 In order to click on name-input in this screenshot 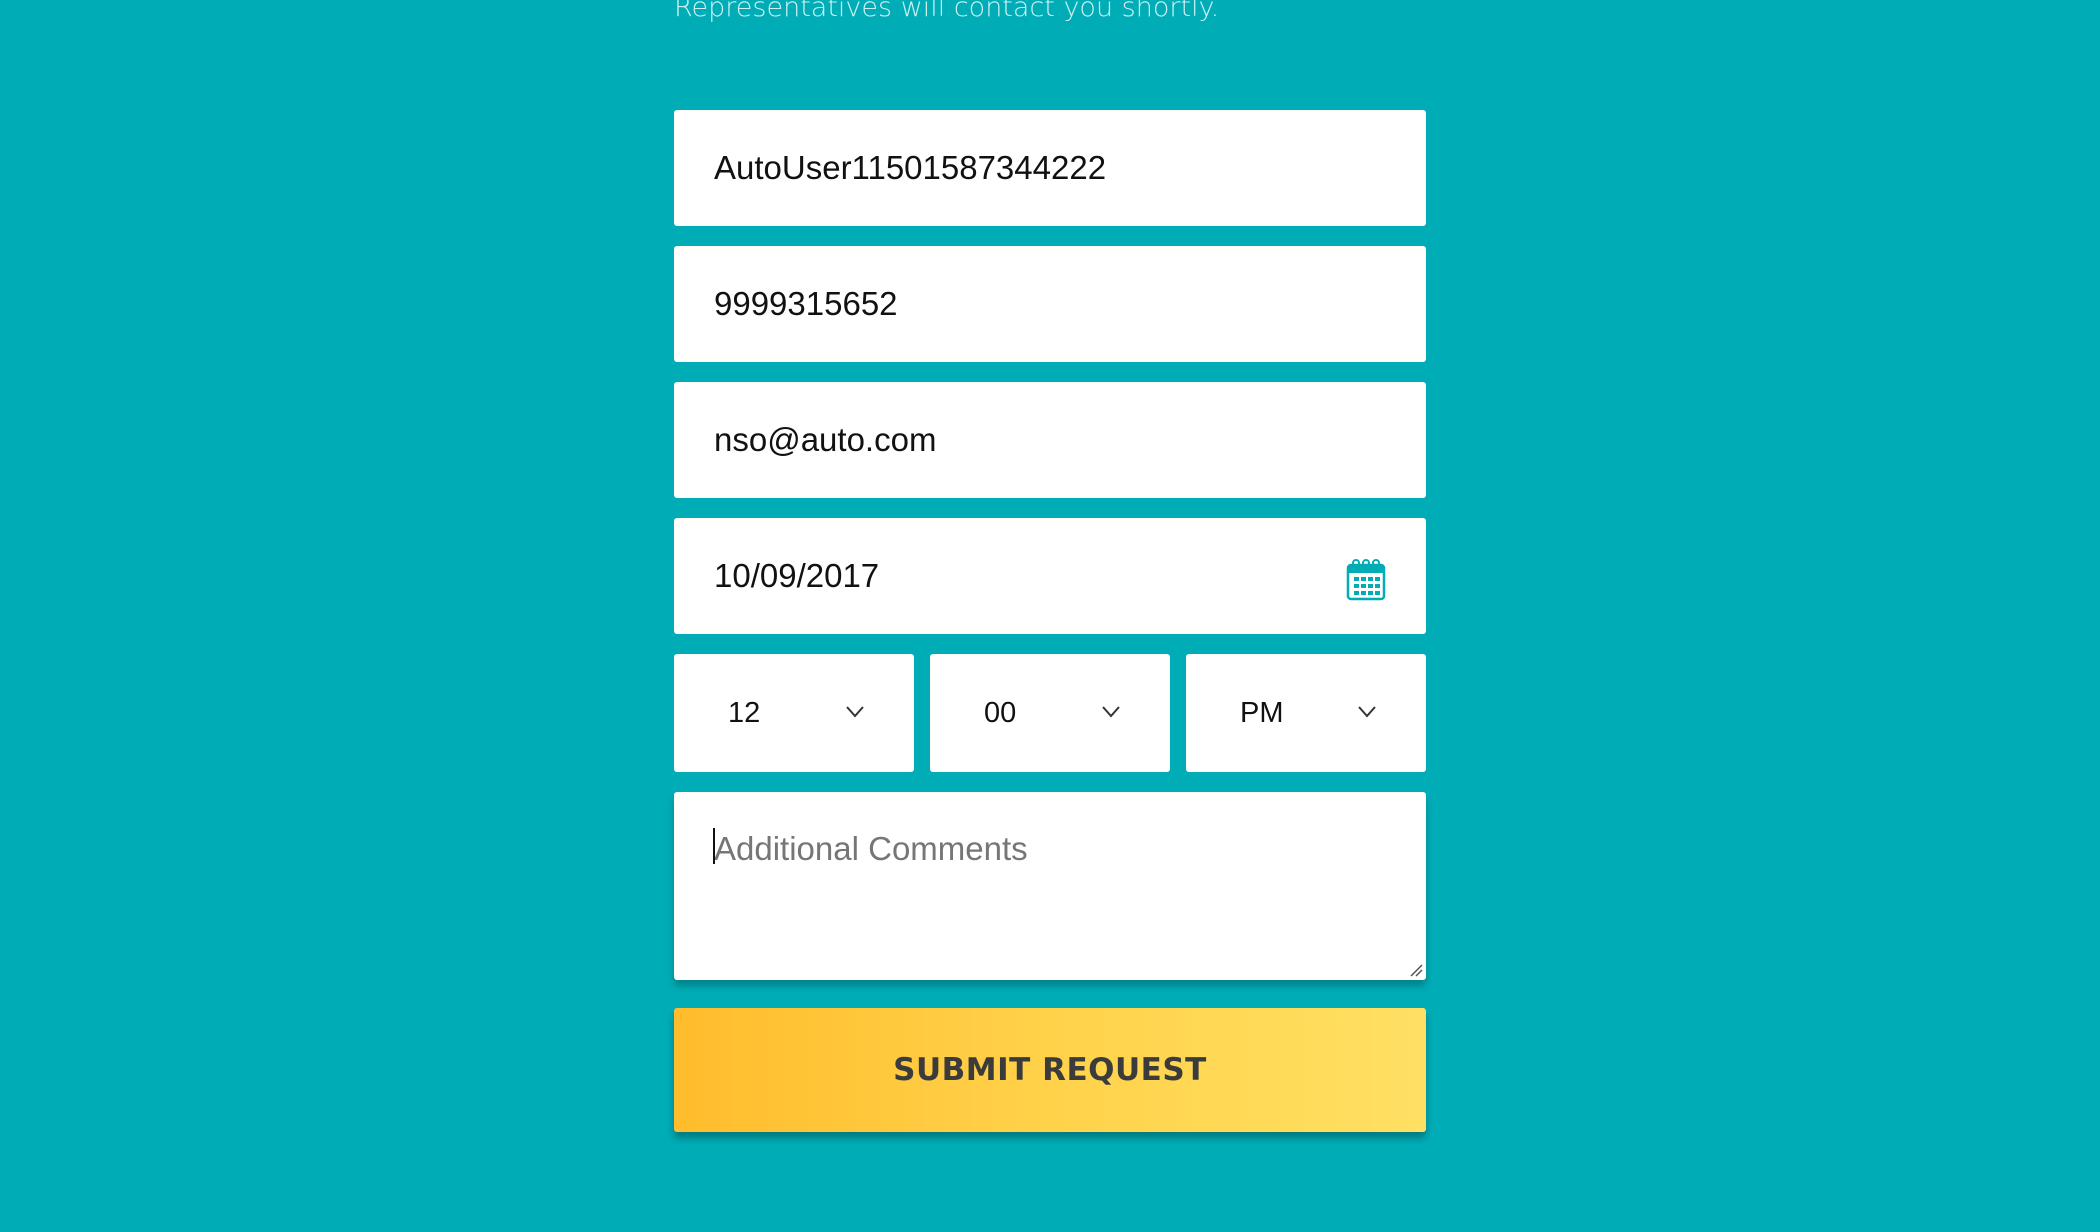, I will do `click(1014, 168)`.